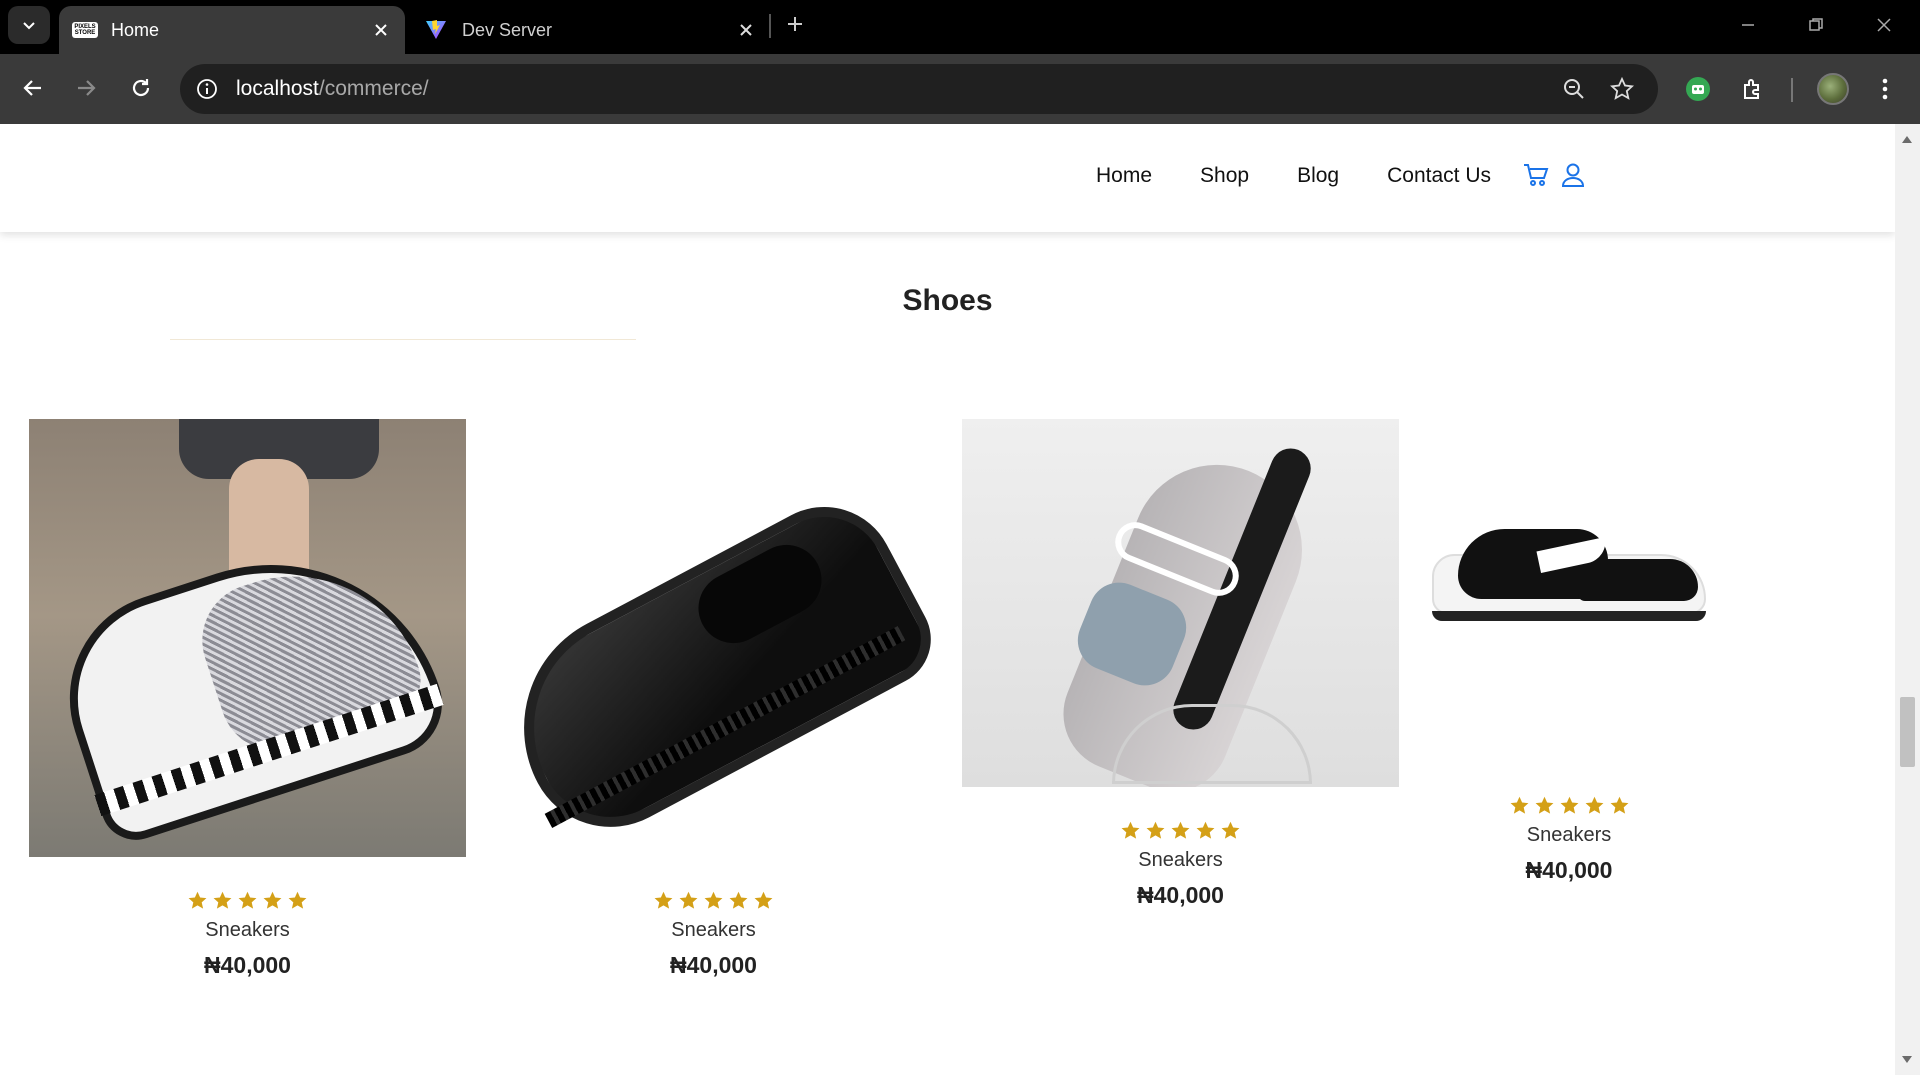  I want to click on close-window-button, so click(1884, 25).